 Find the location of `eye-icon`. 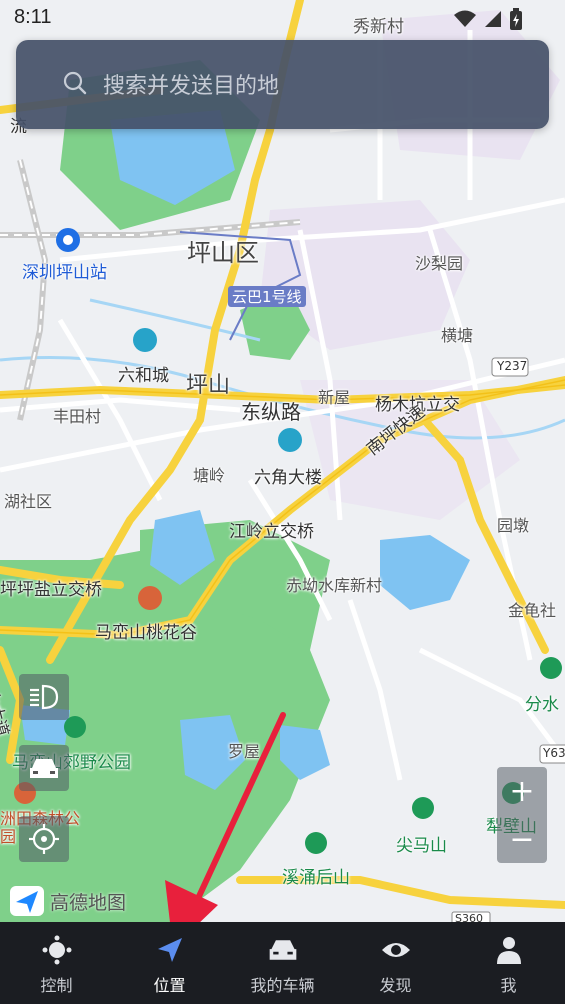

eye-icon is located at coordinates (395, 950).